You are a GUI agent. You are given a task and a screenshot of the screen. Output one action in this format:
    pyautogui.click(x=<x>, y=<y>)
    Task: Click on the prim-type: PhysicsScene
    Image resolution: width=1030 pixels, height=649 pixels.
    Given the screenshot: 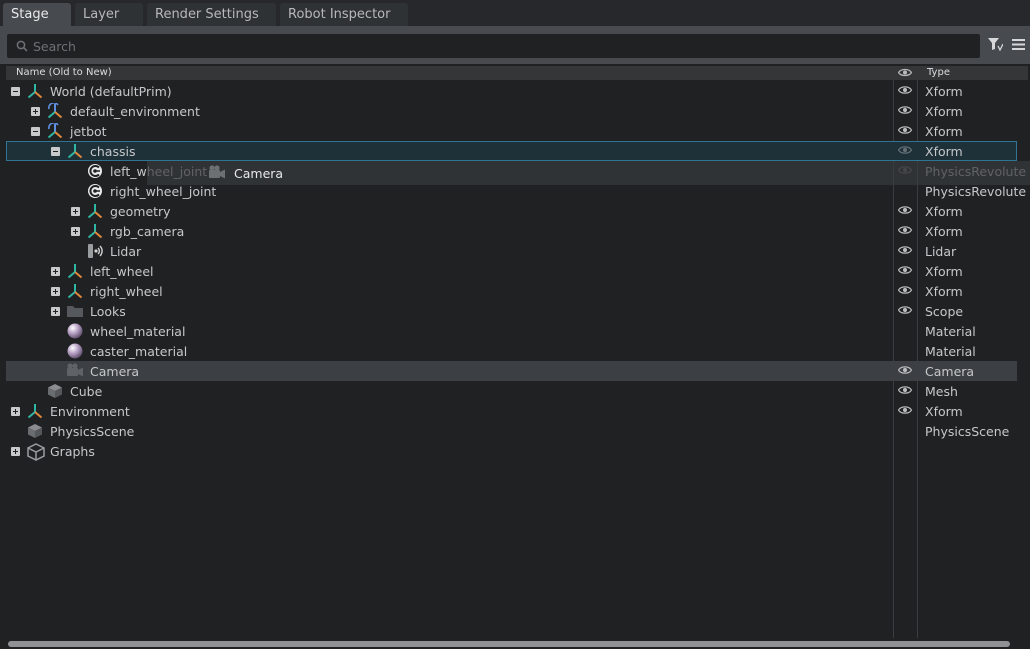 What is the action you would take?
    pyautogui.click(x=967, y=431)
    